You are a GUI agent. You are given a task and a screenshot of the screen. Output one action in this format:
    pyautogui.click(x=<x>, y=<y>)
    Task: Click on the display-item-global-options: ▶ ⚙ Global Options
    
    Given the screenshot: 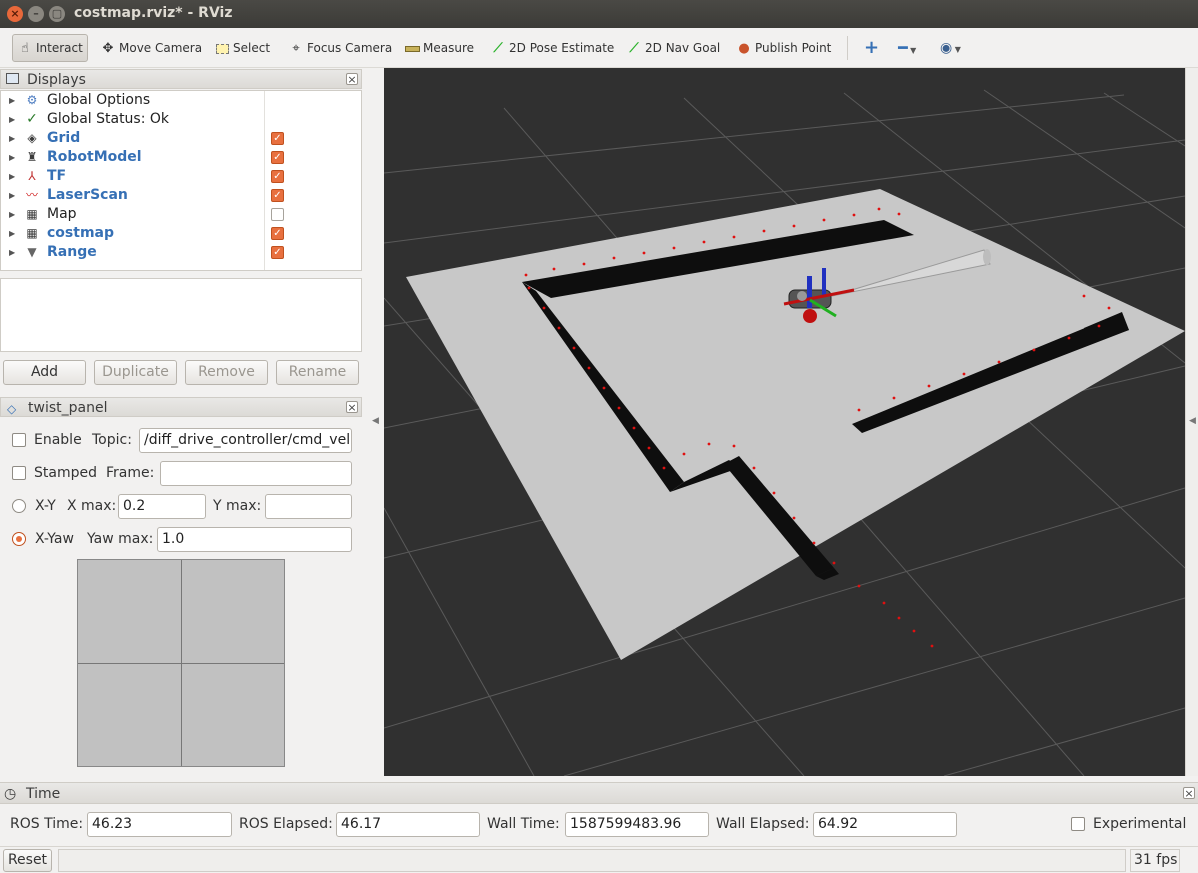 What is the action you would take?
    pyautogui.click(x=181, y=100)
    